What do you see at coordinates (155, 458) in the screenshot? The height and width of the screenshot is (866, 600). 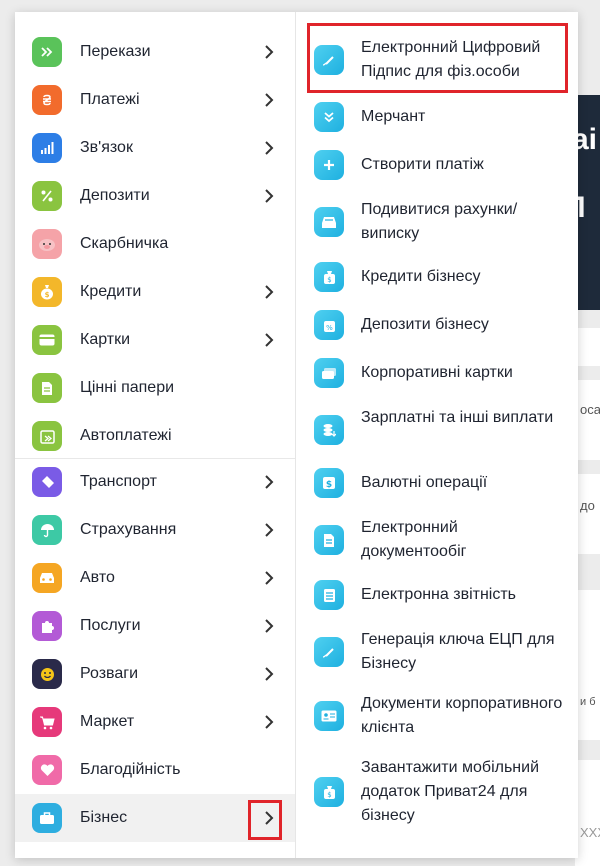 I see `divider` at bounding box center [155, 458].